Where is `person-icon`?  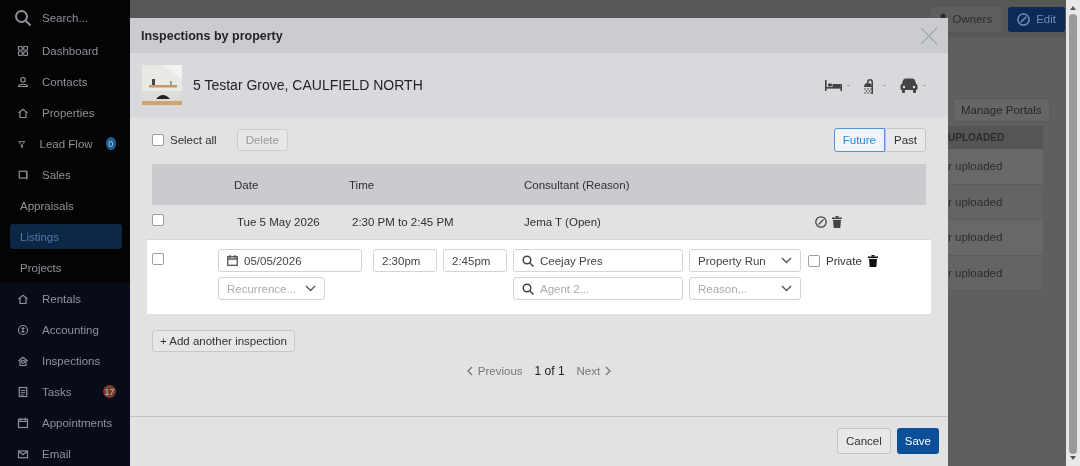
person-icon is located at coordinates (23, 81).